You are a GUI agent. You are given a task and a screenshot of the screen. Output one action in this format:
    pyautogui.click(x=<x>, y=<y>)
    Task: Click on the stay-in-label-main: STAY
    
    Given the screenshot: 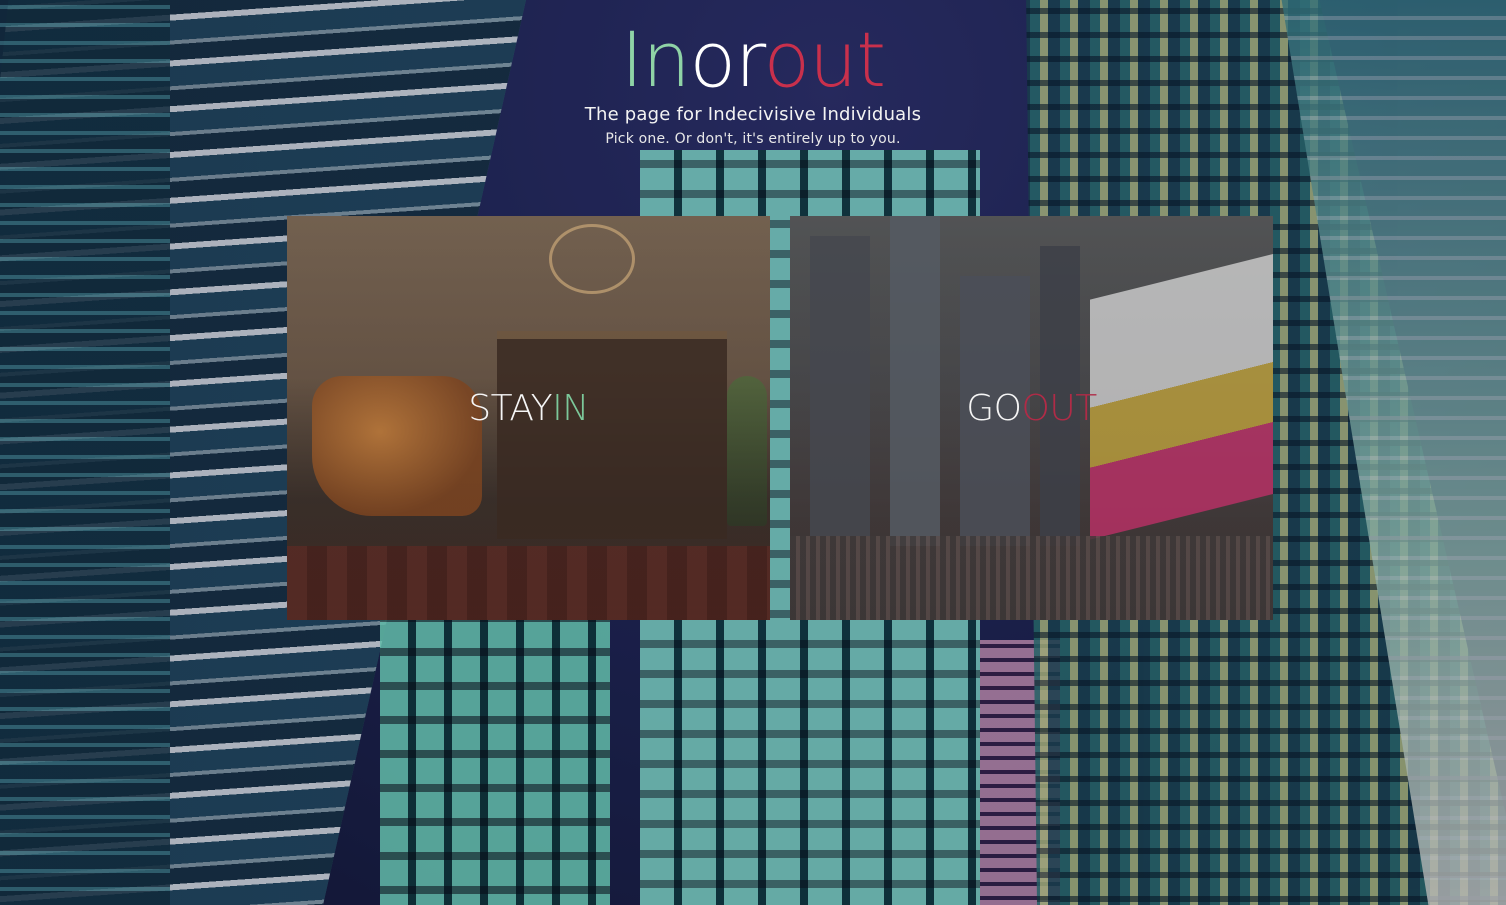 What is the action you would take?
    pyautogui.click(x=510, y=408)
    